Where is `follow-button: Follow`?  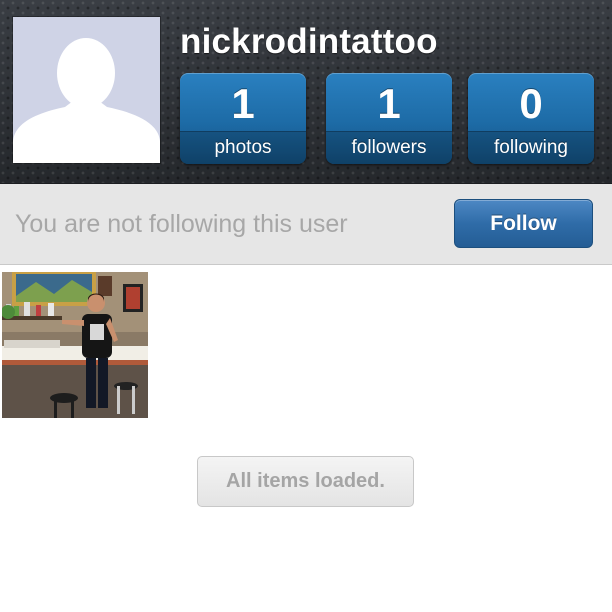 follow-button: Follow is located at coordinates (523, 223).